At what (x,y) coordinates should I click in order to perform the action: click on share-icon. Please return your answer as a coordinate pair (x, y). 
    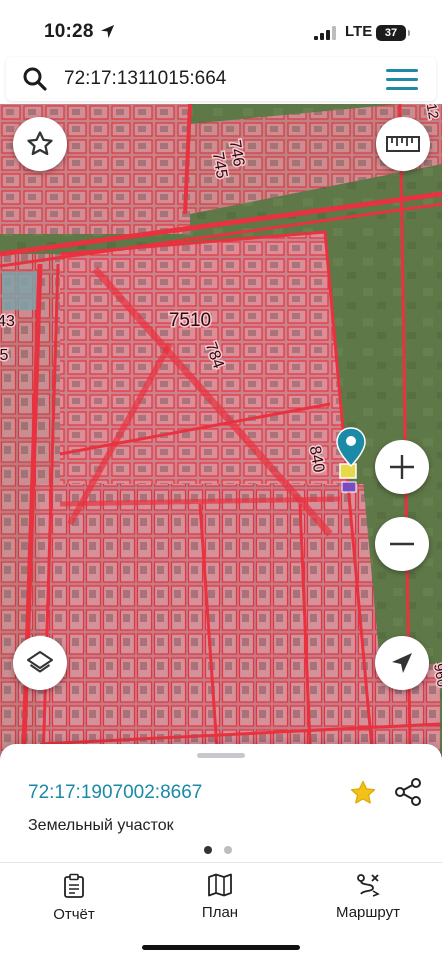
    Looking at the image, I should click on (408, 792).